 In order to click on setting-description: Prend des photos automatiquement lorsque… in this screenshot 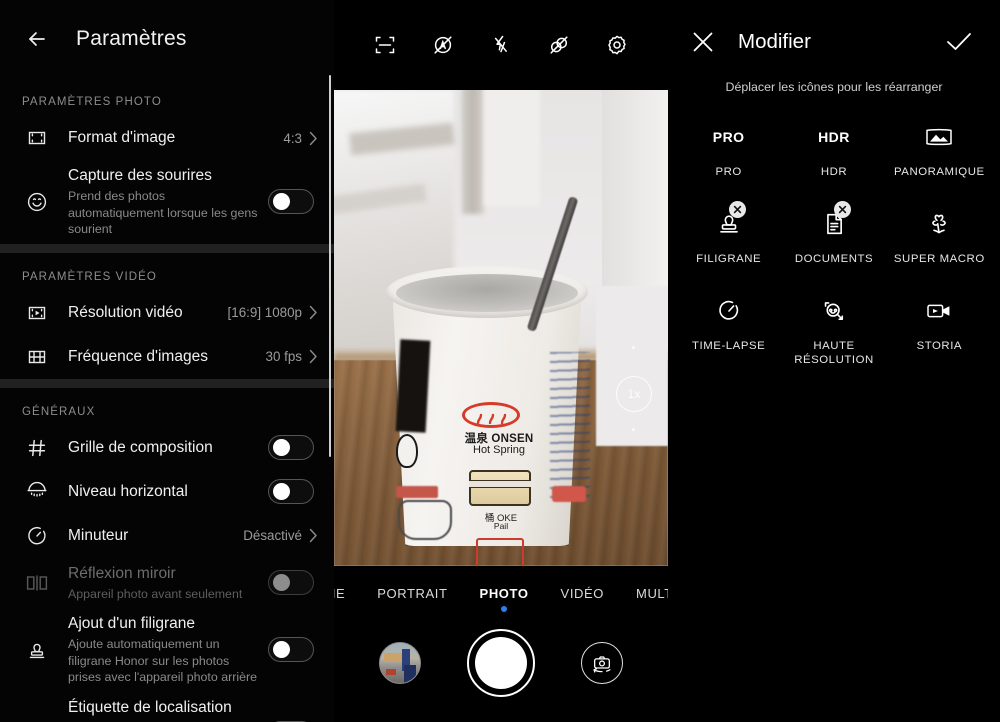, I will do `click(163, 212)`.